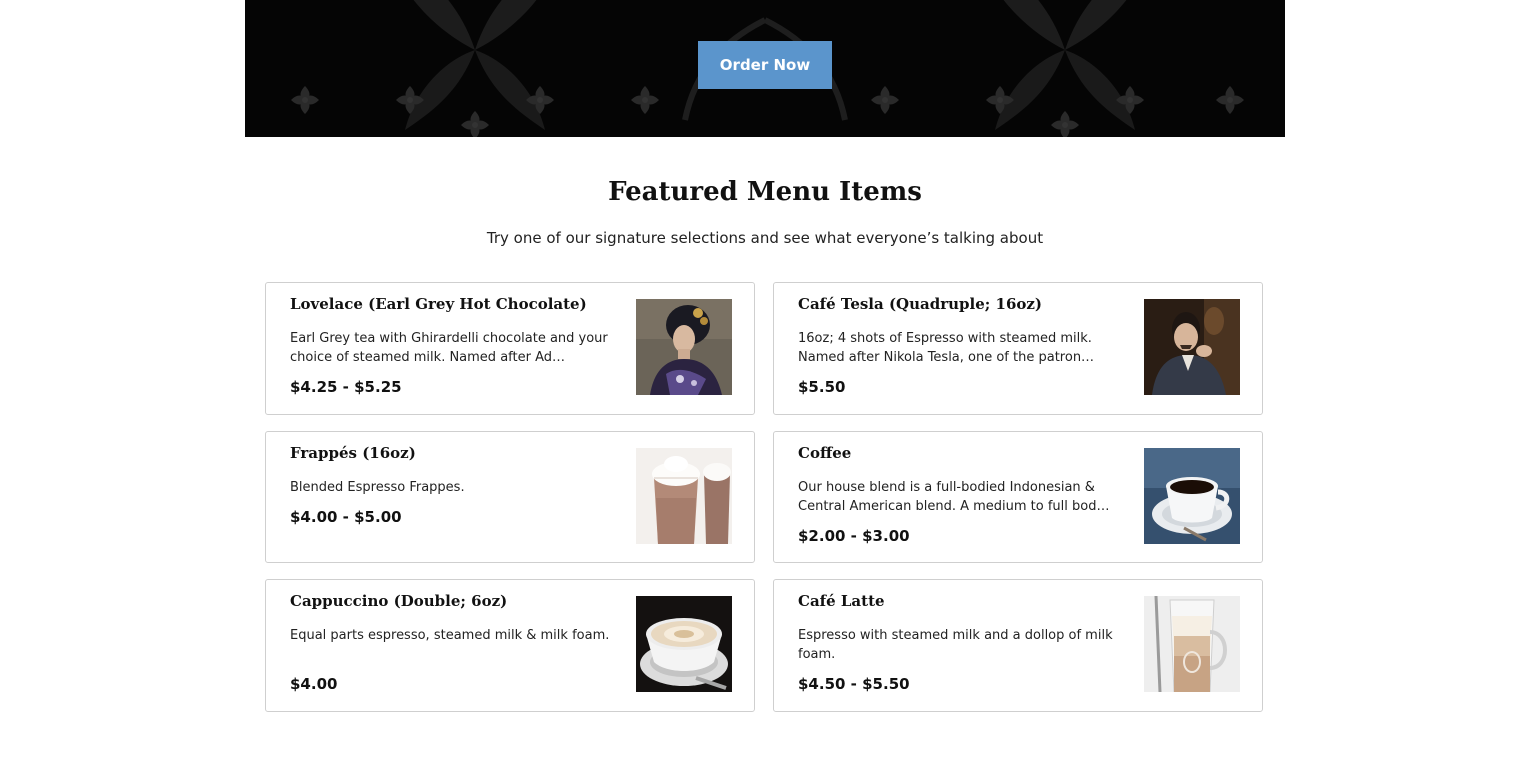 The height and width of the screenshot is (780, 1530). Describe the element at coordinates (854, 684) in the screenshot. I see `menu-item-price: $4.50 - $5.50` at that location.